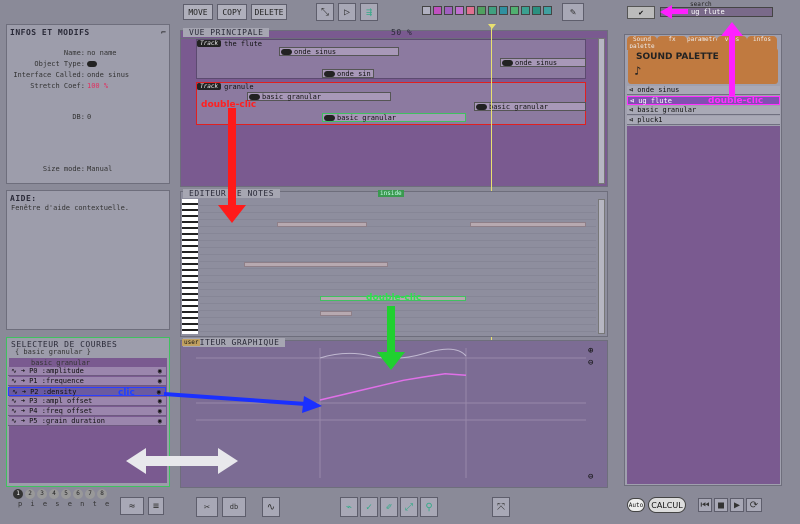 Image resolution: width=800 pixels, height=524 pixels. Describe the element at coordinates (721, 505) in the screenshot. I see `stop-icon: ■` at that location.